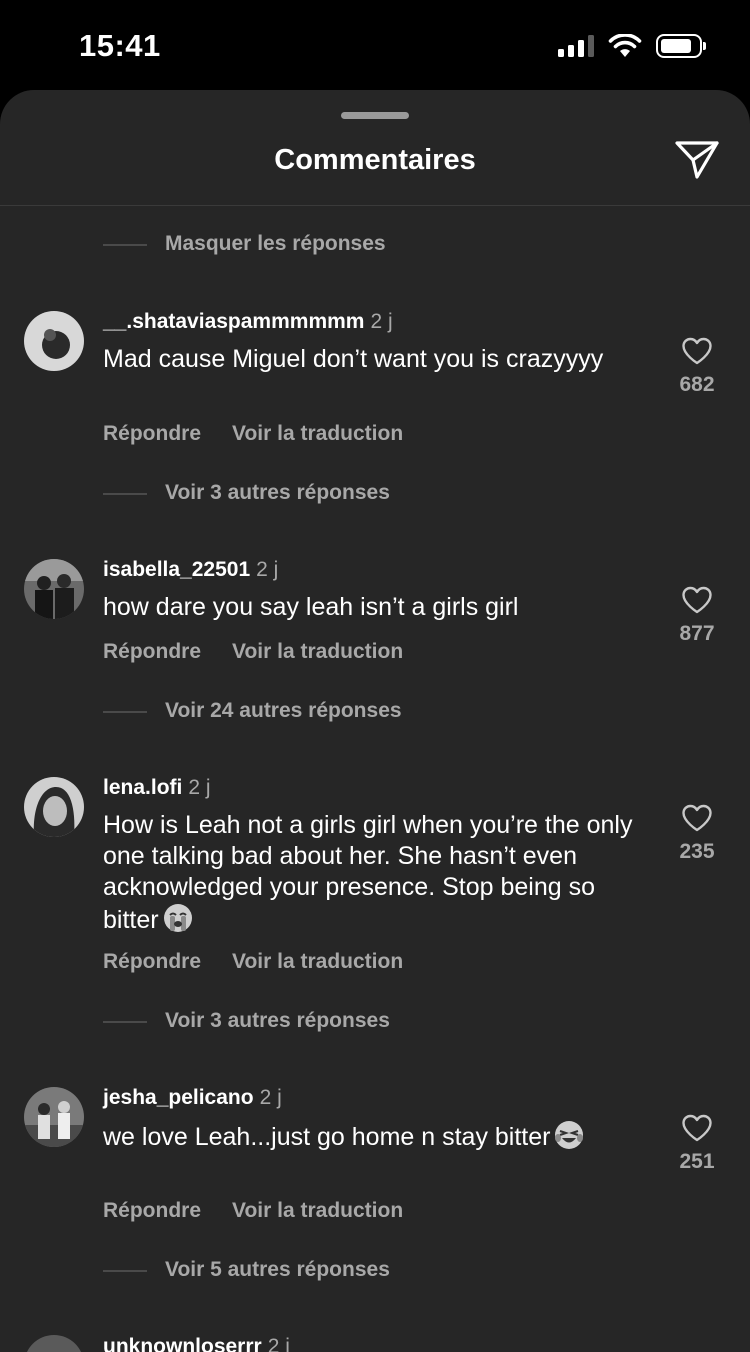 This screenshot has width=750, height=1352. Describe the element at coordinates (182, 1343) in the screenshot. I see `username: unknownloserrr` at that location.